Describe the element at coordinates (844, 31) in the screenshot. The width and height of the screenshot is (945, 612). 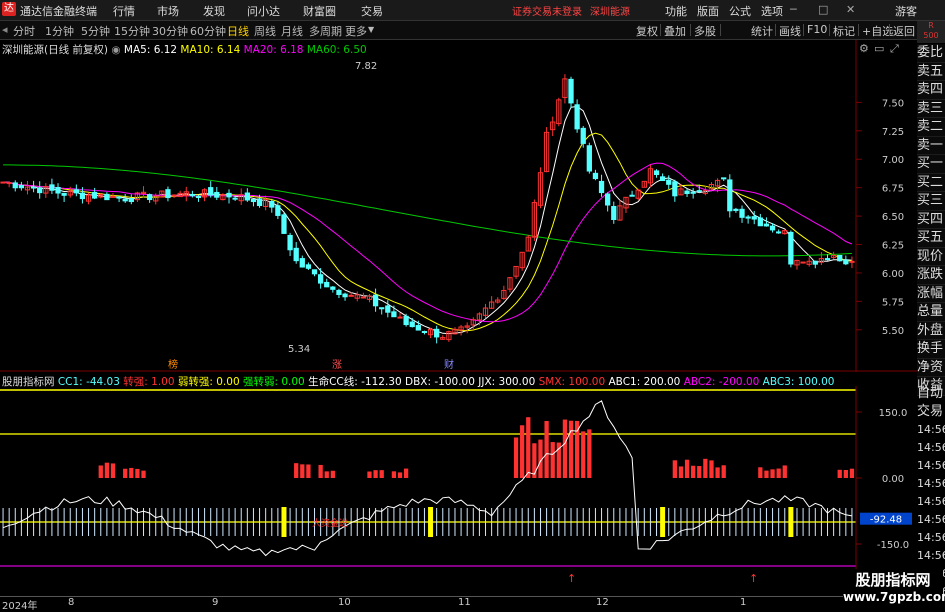
I see `mark-button: 标记` at that location.